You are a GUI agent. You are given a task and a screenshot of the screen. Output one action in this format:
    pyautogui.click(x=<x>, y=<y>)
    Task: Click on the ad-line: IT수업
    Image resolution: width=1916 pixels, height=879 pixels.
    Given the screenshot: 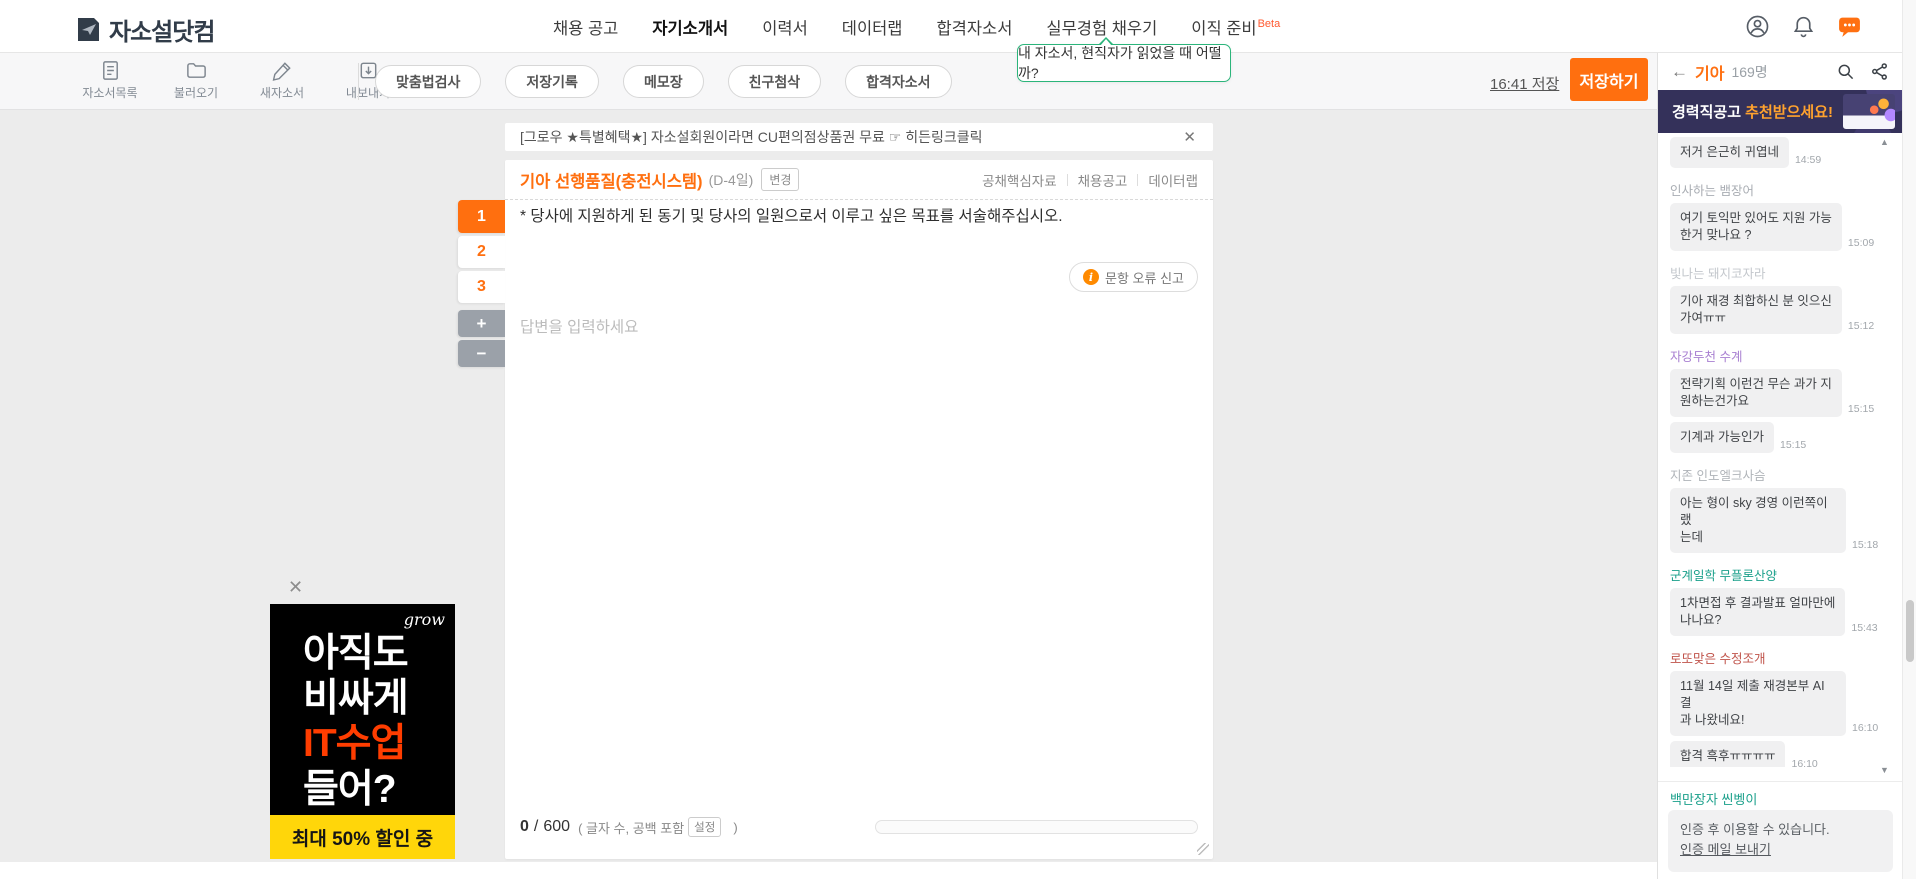 What is the action you would take?
    pyautogui.click(x=354, y=744)
    